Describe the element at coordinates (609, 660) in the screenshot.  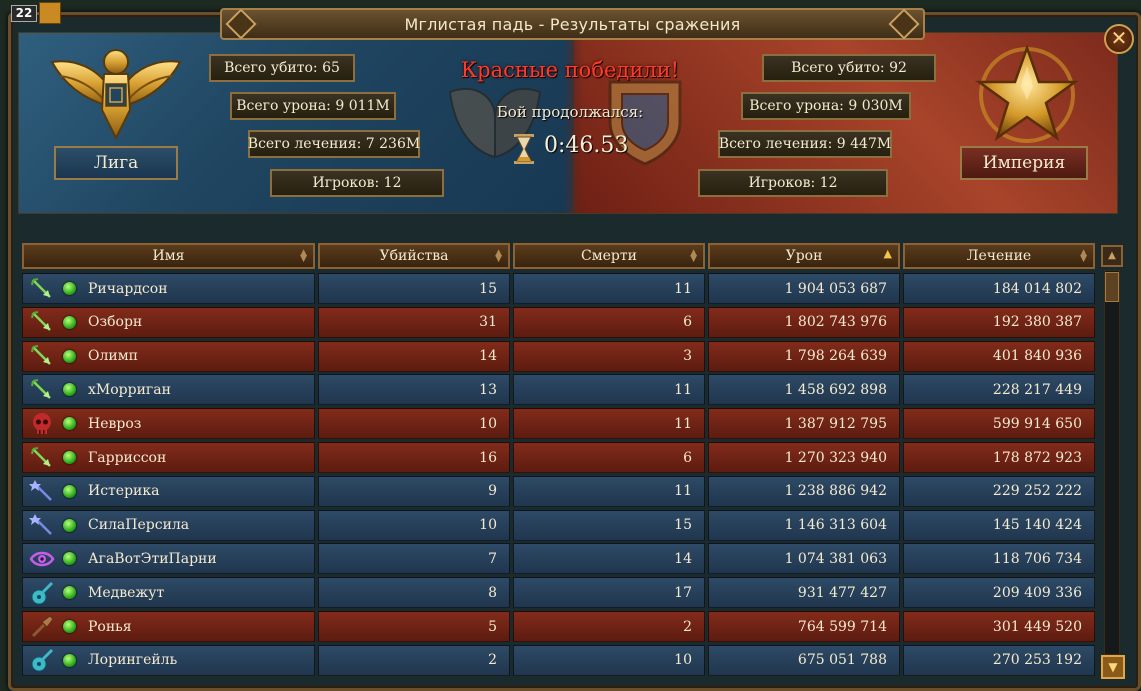
I see `cell-deaths: 10` at that location.